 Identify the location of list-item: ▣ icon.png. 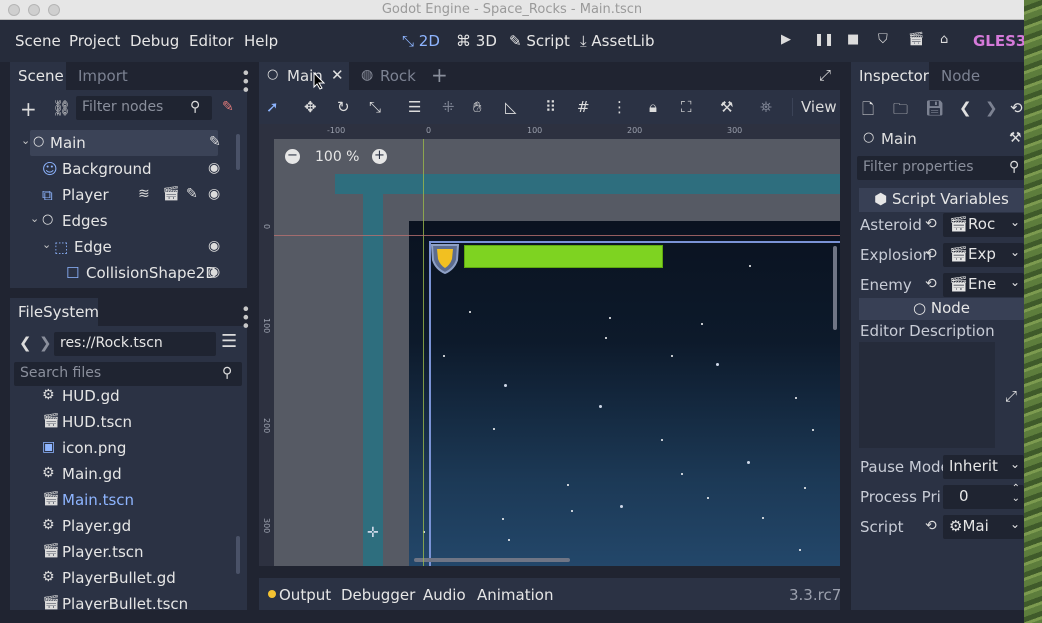
(118, 449).